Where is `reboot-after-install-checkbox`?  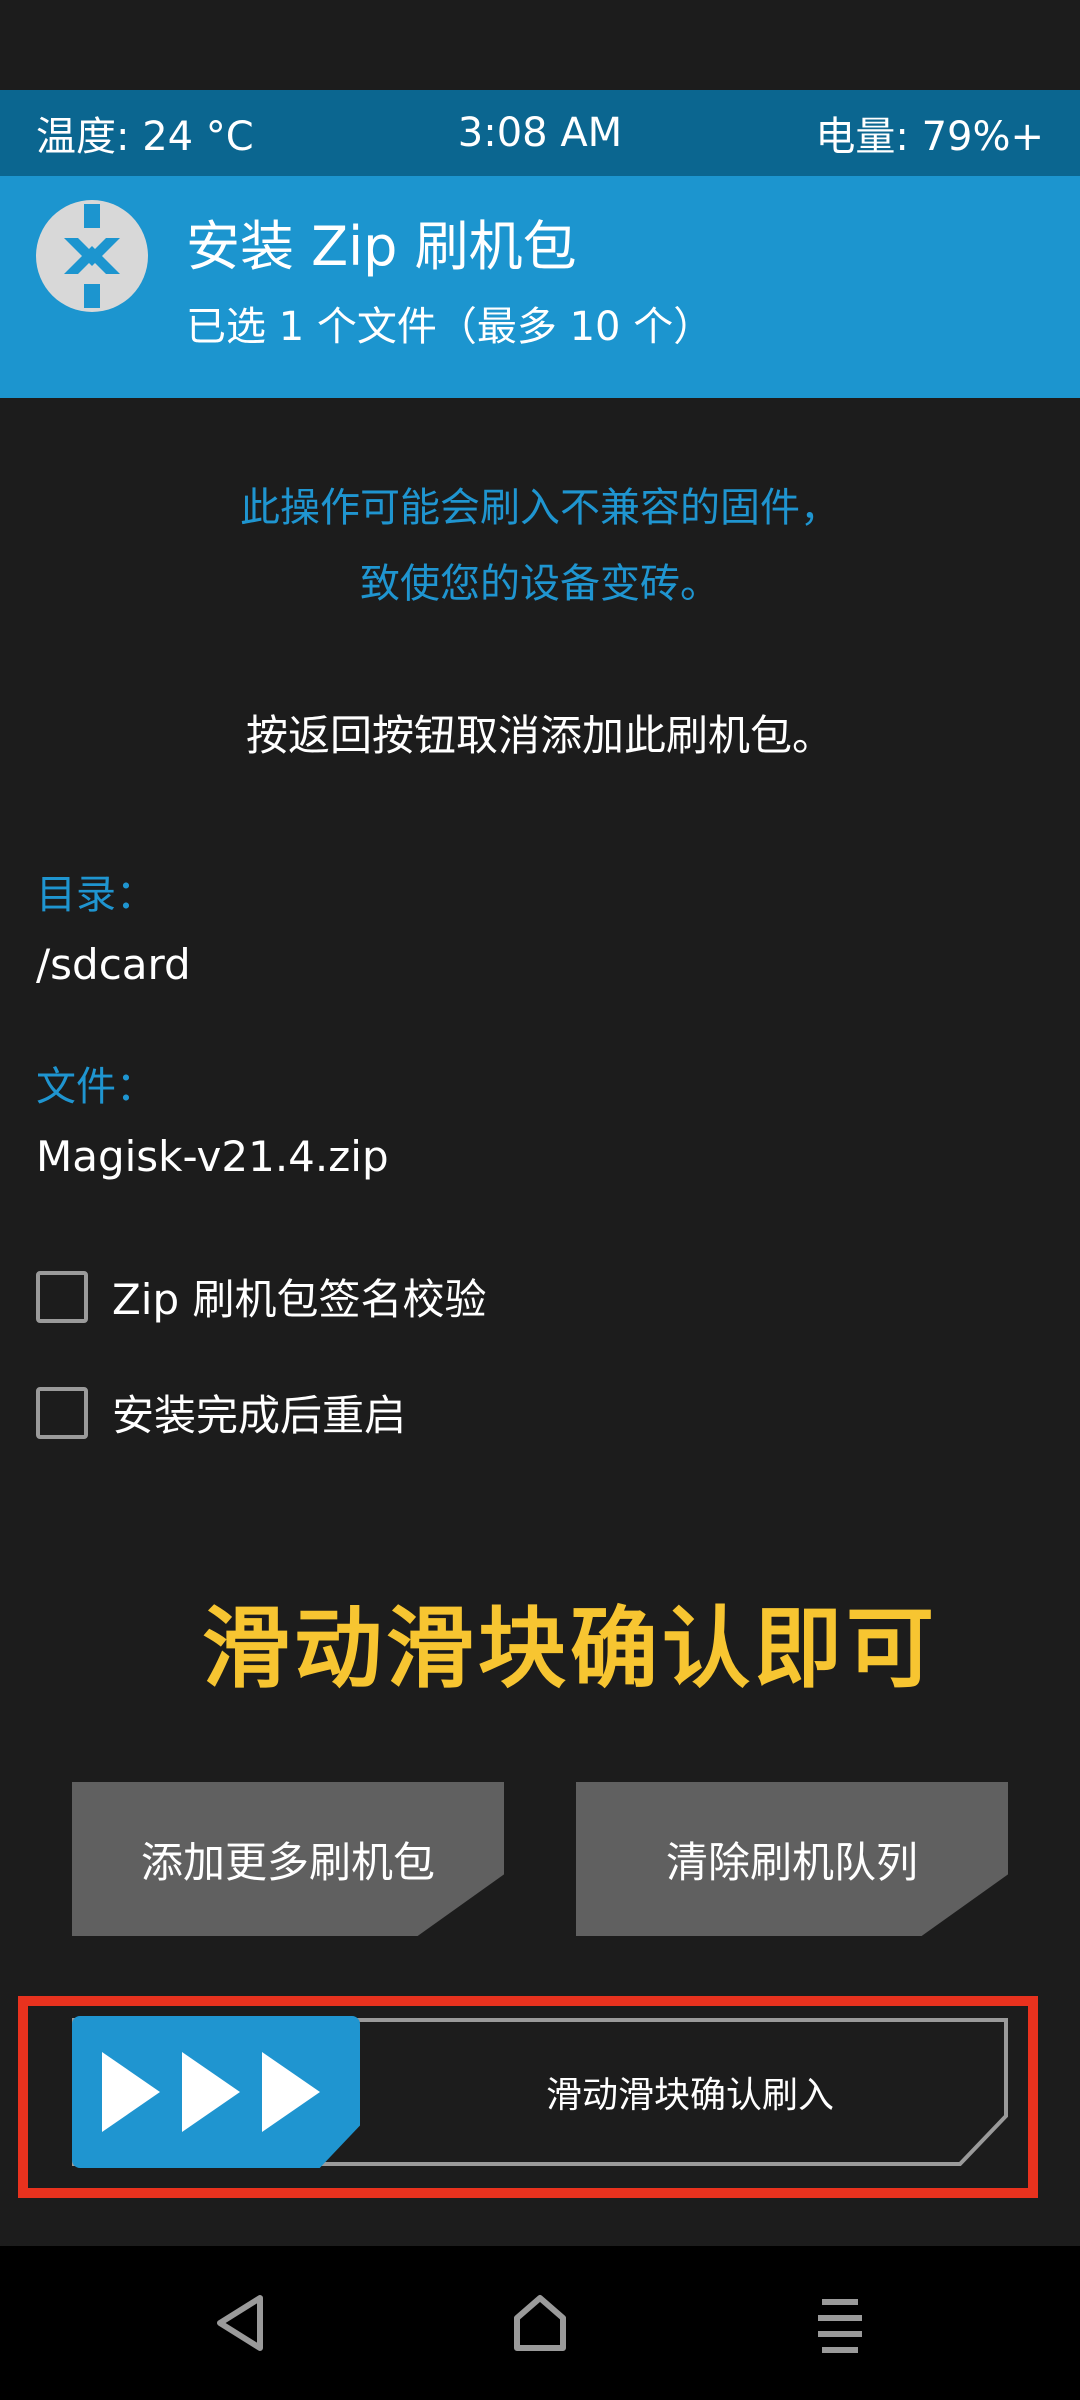 reboot-after-install-checkbox is located at coordinates (62, 1412).